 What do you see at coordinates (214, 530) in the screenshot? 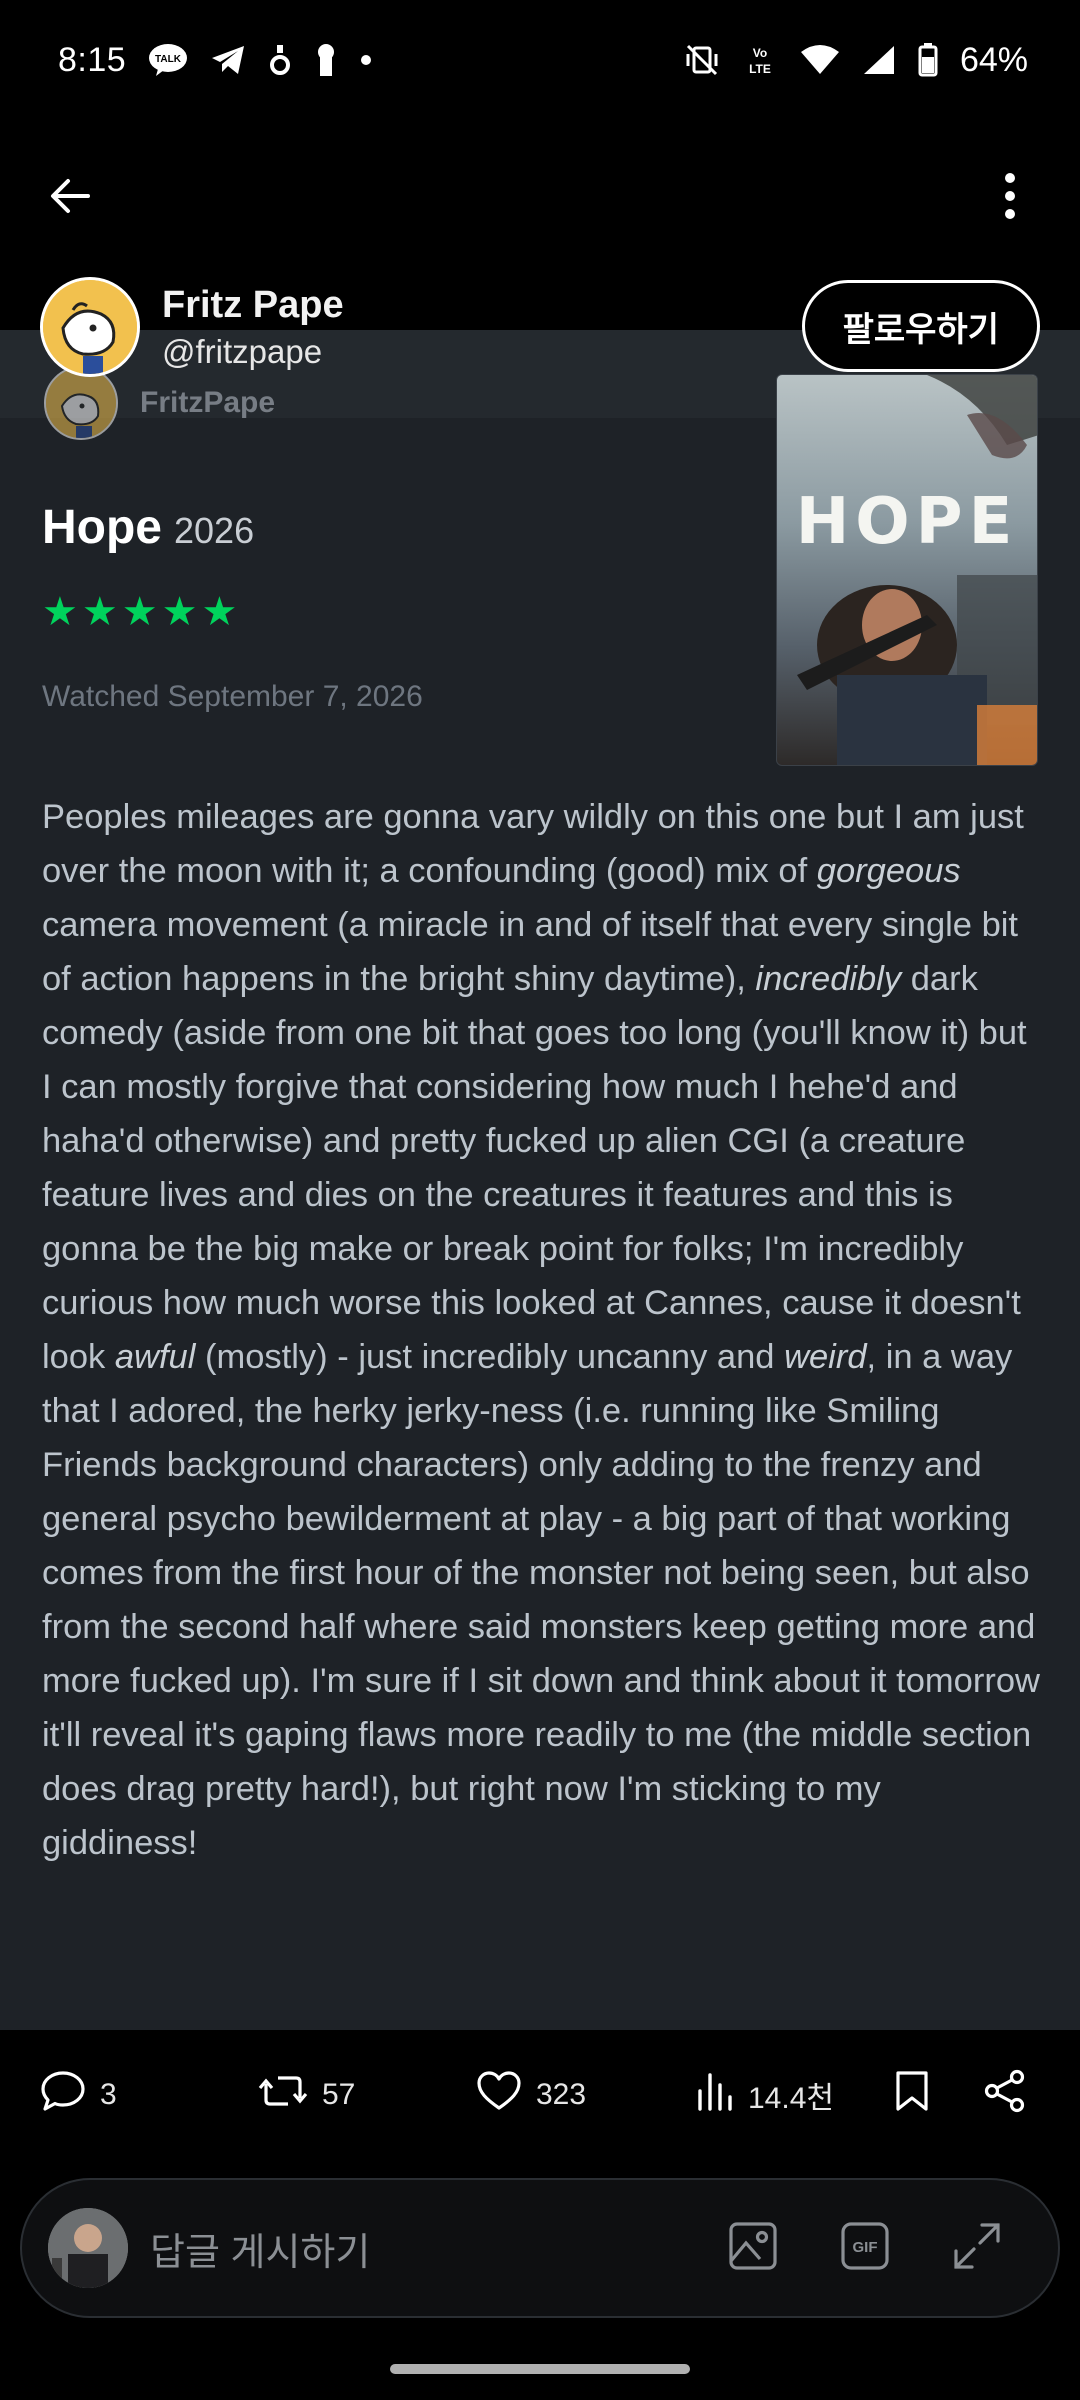
I see `film-year: 2026` at bounding box center [214, 530].